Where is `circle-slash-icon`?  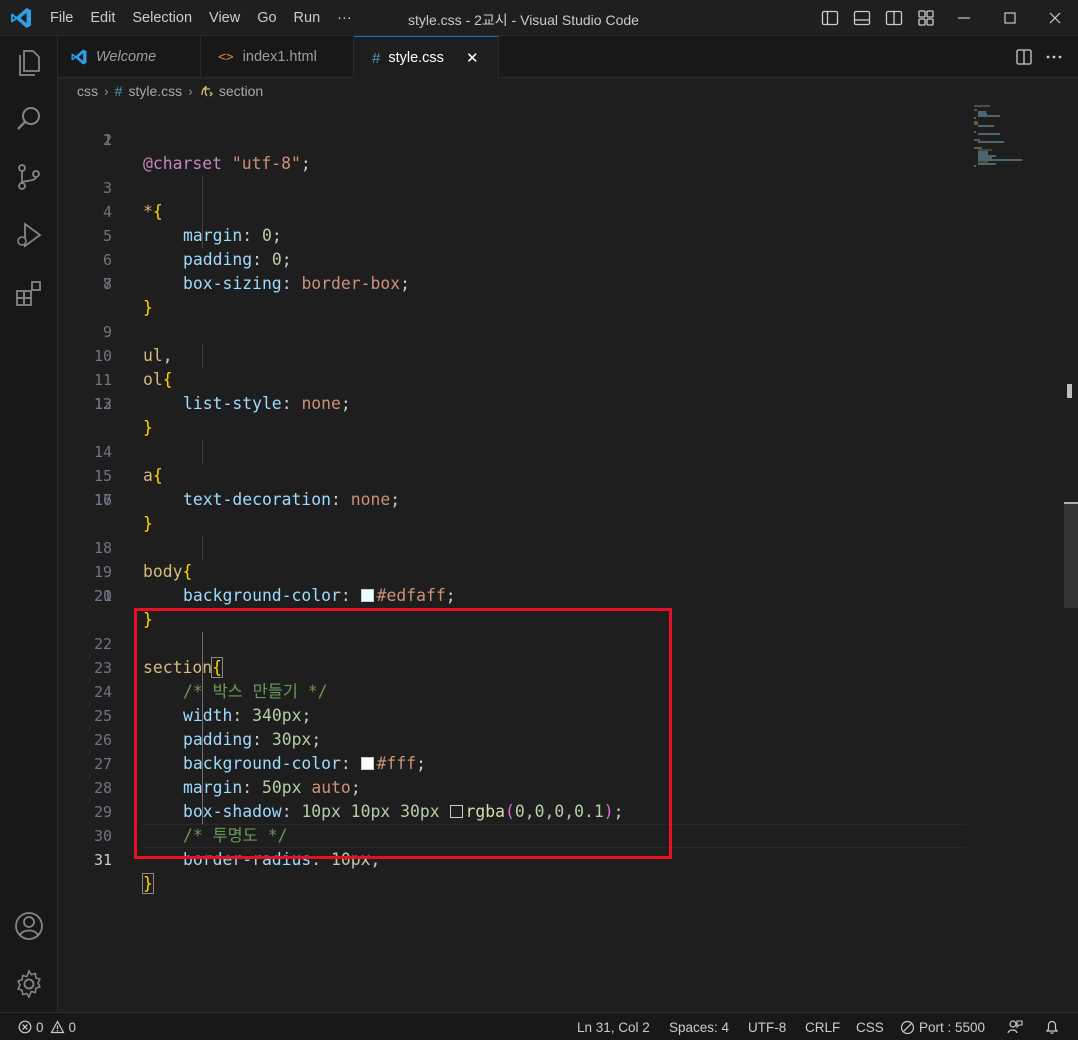
circle-slash-icon is located at coordinates (907, 1027).